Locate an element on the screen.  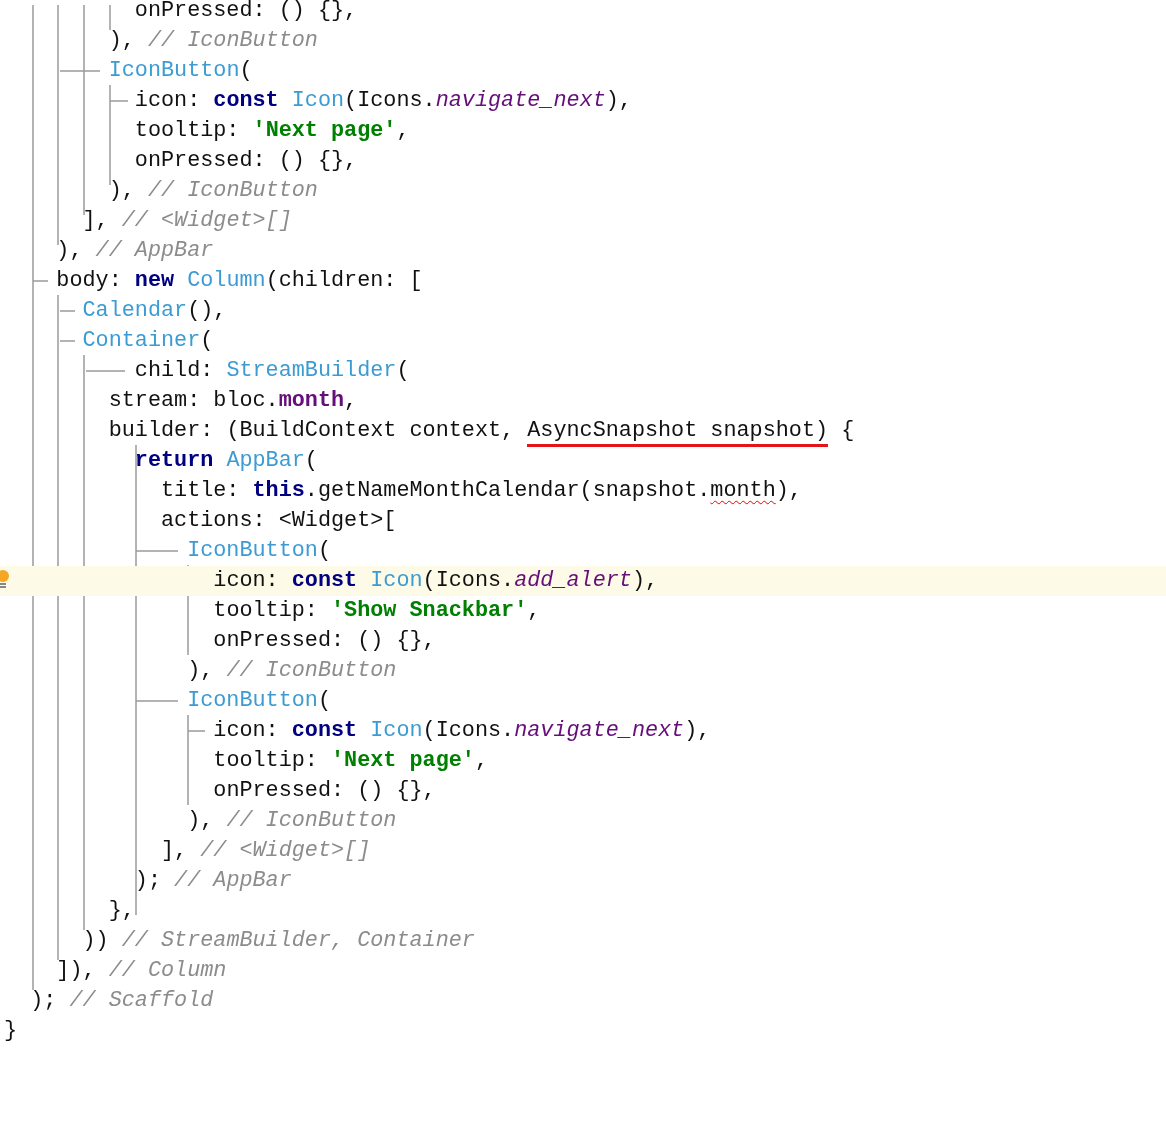
code-line: ]), // Column is located at coordinates (141, 970).